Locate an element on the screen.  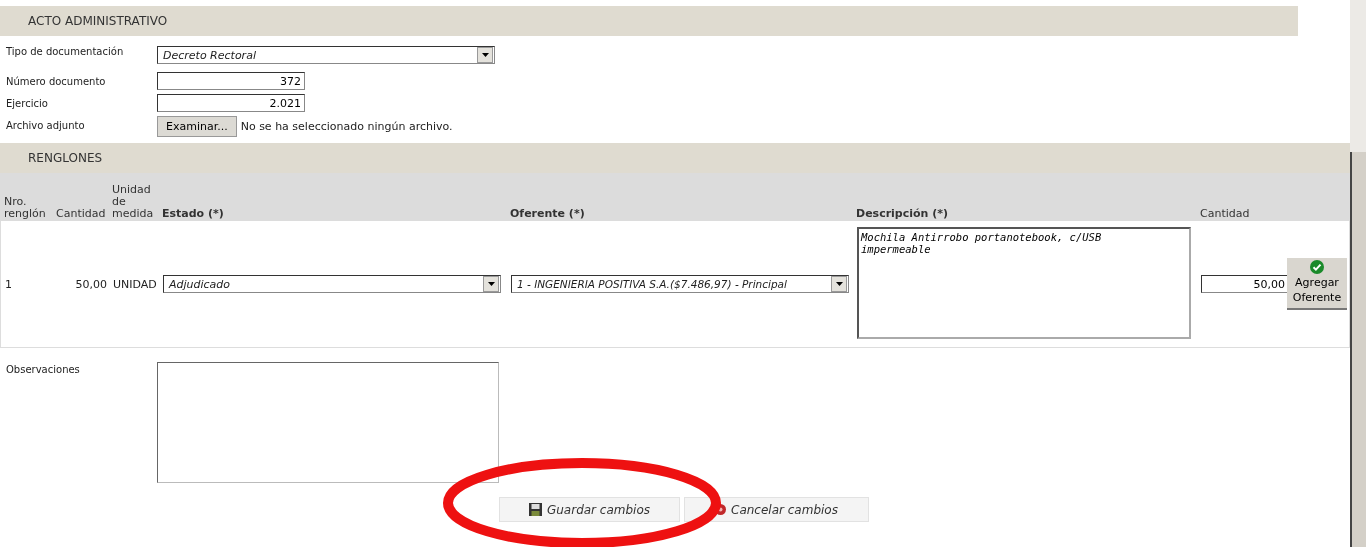
notes-field is located at coordinates (328, 422).